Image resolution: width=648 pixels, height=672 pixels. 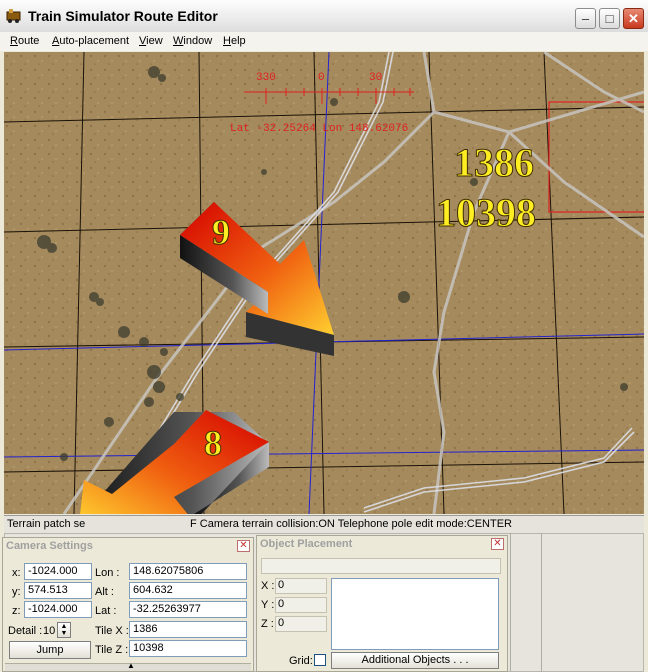 What do you see at coordinates (301, 624) in the screenshot?
I see `object-z-field: 0` at bounding box center [301, 624].